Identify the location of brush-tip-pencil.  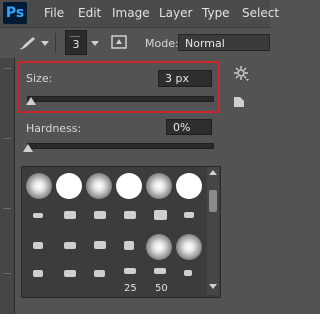
(38, 215).